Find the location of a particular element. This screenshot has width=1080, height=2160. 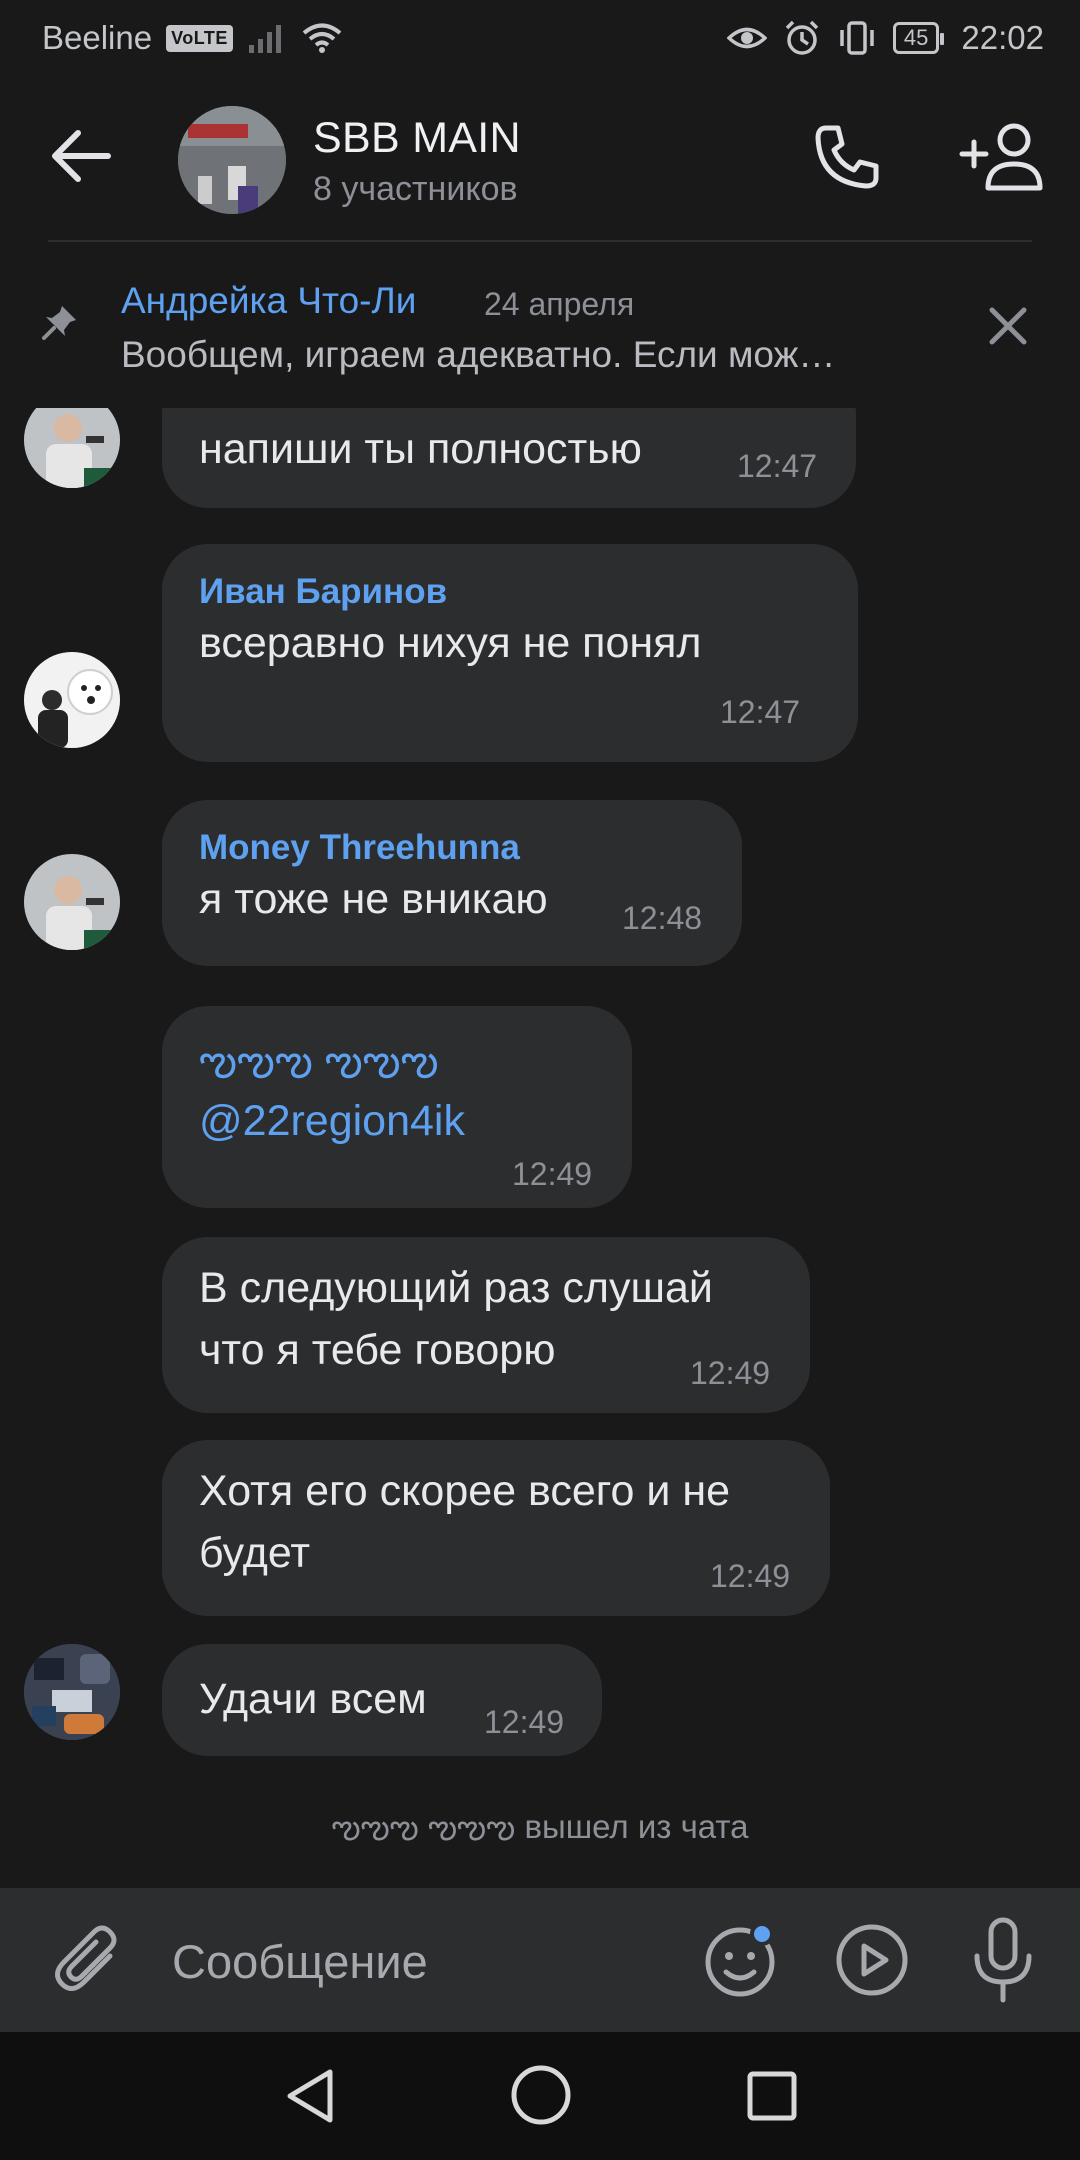

message-time: 12:48 is located at coordinates (662, 918).